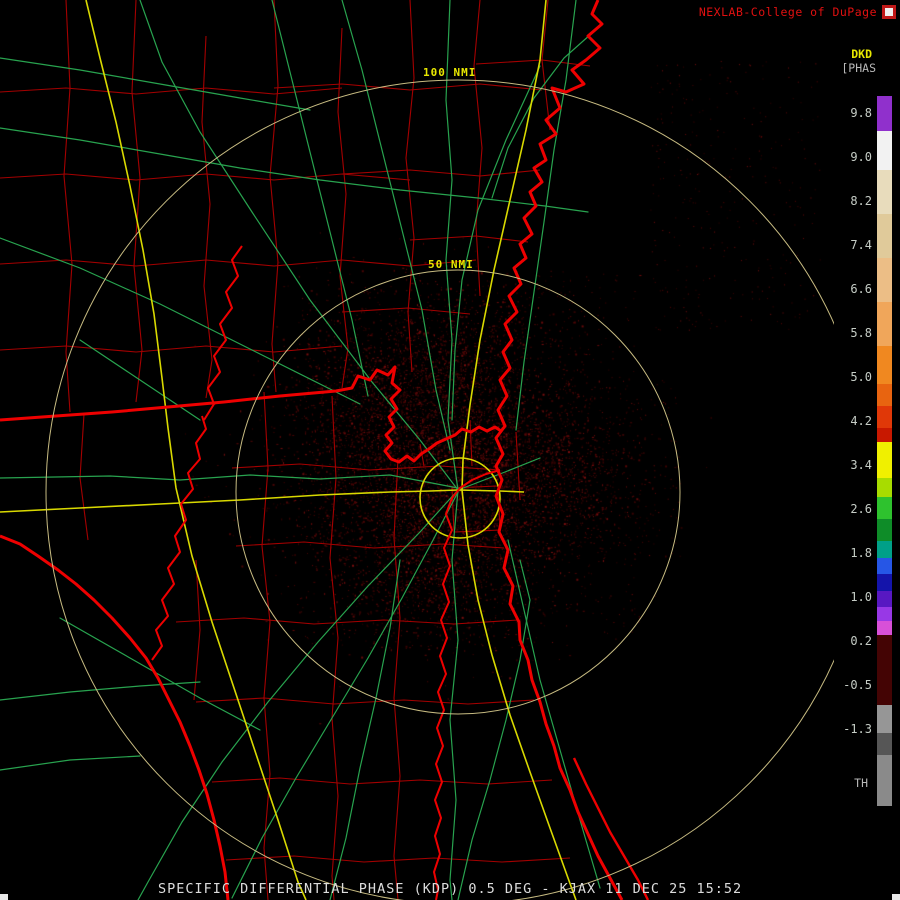 Image resolution: width=900 pixels, height=900 pixels. I want to click on alapaha-river, so click(223, 333).